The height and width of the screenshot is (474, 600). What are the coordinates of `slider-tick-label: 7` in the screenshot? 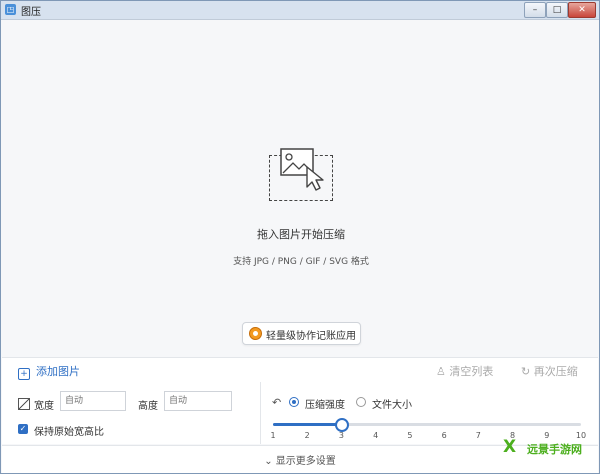 It's located at (478, 435).